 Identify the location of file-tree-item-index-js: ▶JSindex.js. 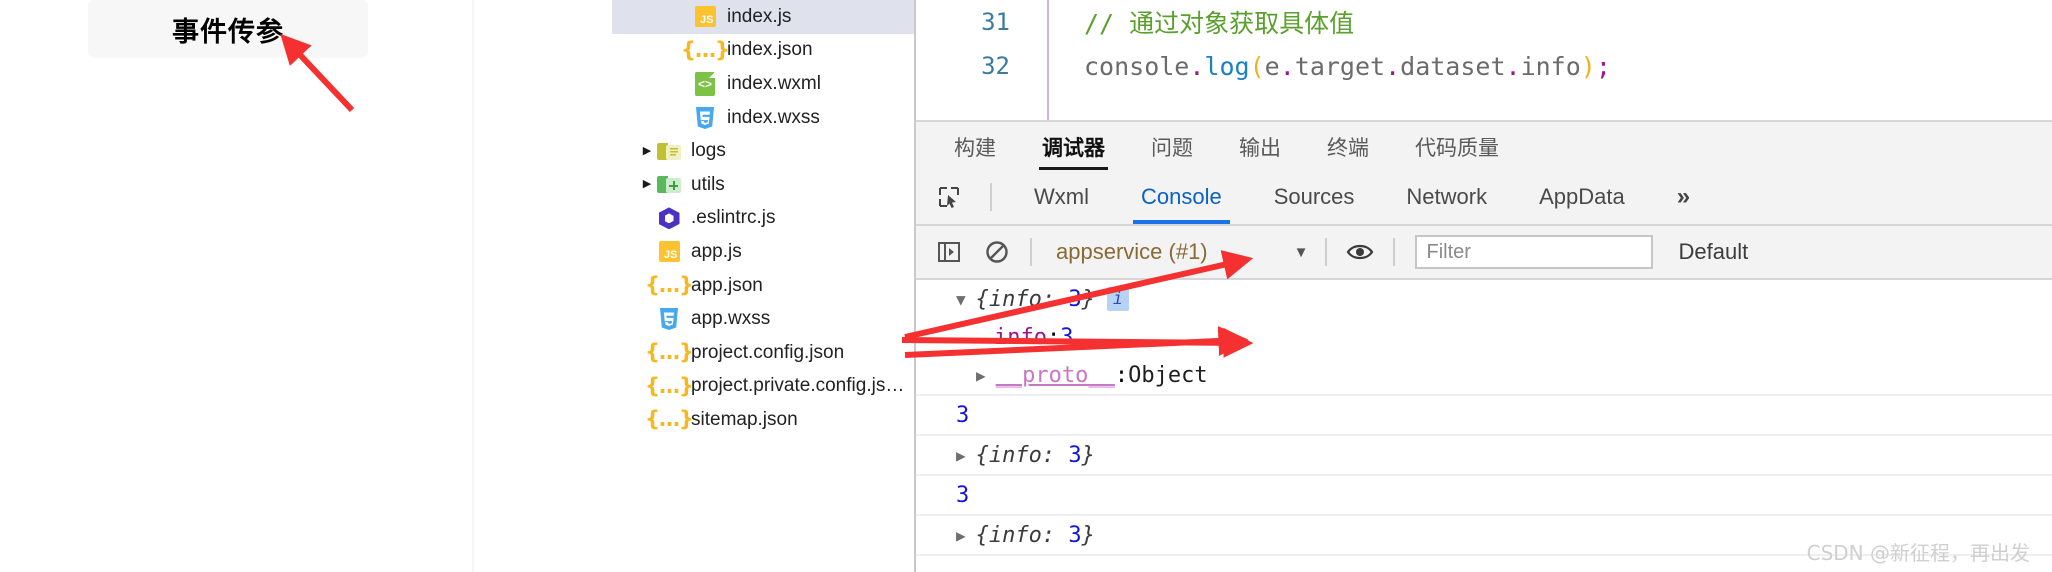
(763, 17).